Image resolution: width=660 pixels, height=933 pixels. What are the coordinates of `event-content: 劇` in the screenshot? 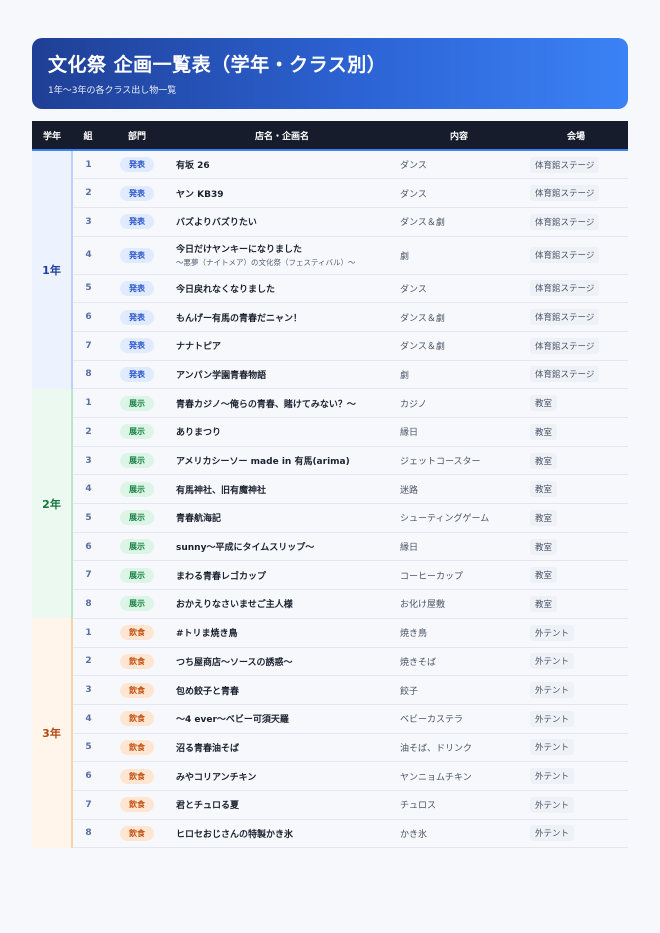 It's located at (459, 255).